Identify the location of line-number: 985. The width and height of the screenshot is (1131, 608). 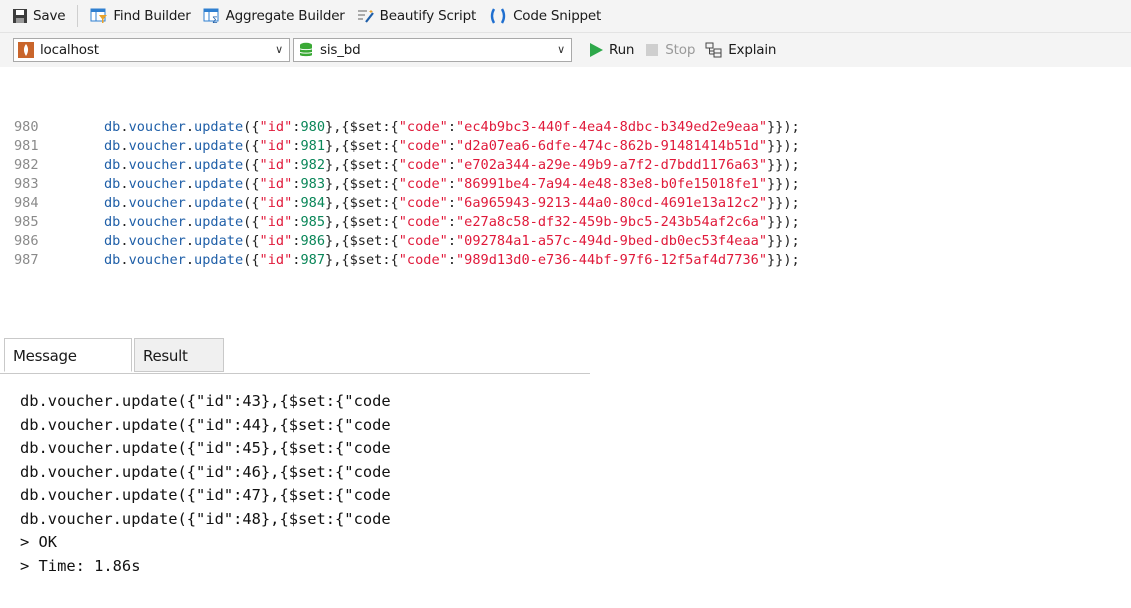
(26, 222).